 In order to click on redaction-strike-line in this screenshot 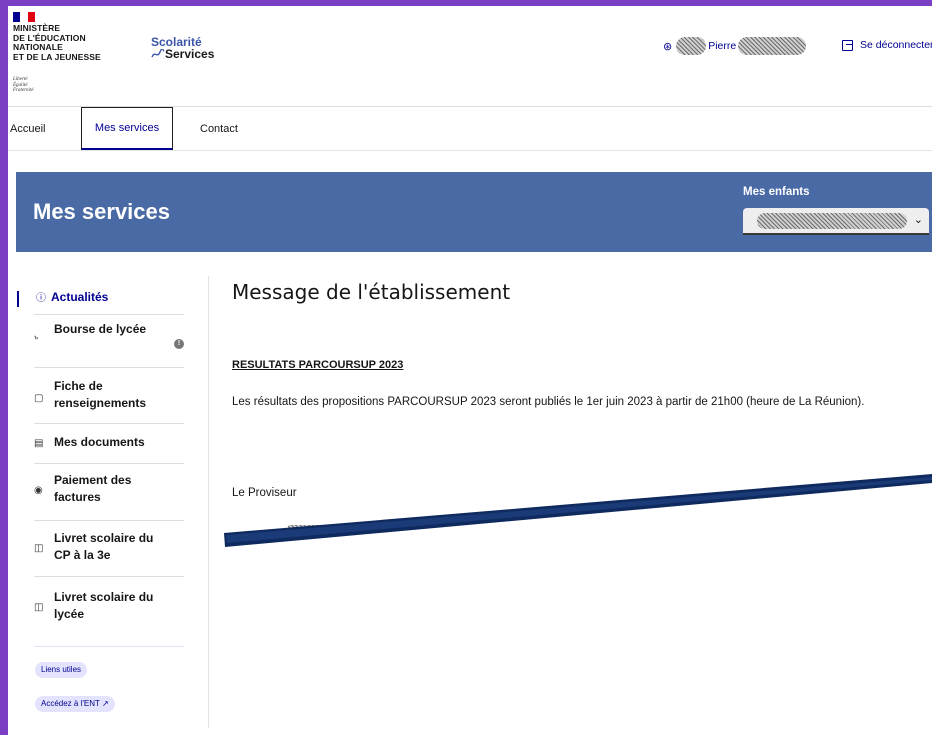, I will do `click(578, 510)`.